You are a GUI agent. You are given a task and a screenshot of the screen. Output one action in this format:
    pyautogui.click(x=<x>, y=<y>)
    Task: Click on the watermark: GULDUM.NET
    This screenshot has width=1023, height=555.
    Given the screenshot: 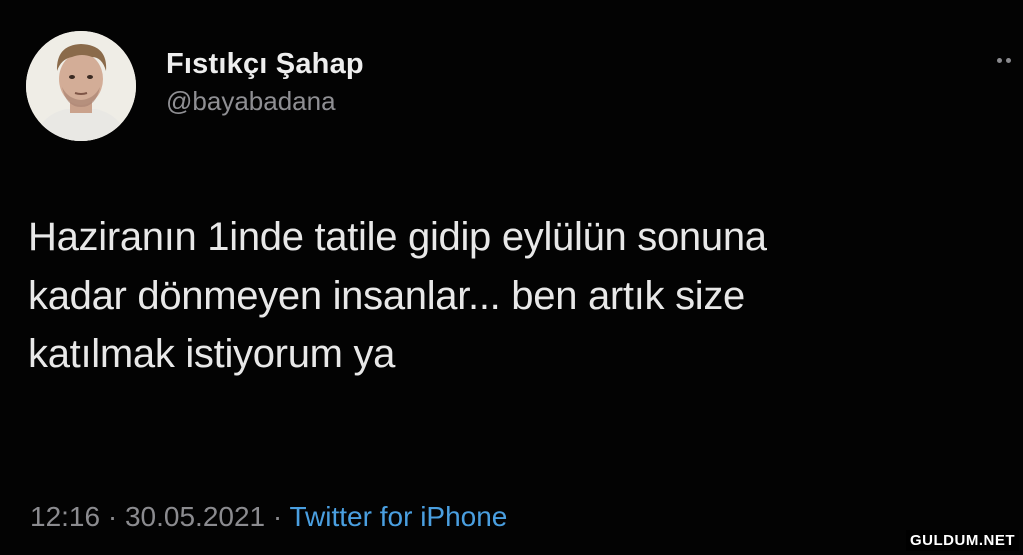 What is the action you would take?
    pyautogui.click(x=962, y=540)
    